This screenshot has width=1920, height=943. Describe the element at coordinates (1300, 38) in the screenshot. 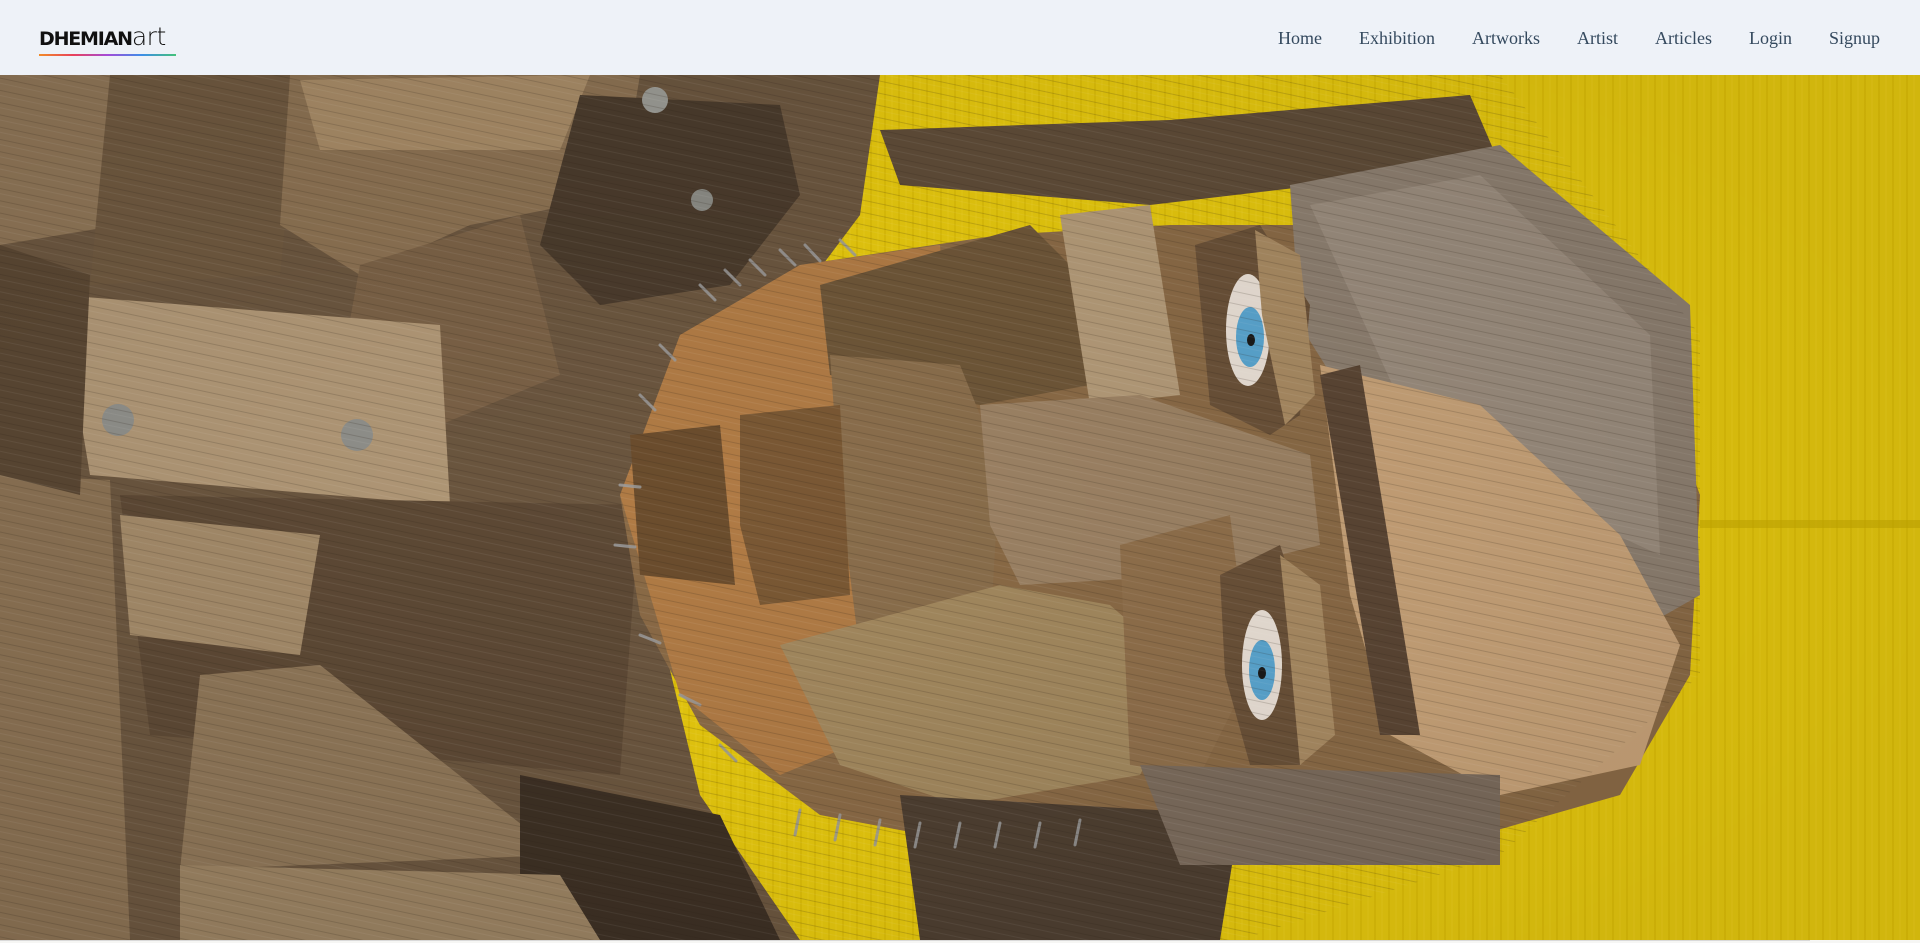

I see `nav-home-link: Home` at that location.